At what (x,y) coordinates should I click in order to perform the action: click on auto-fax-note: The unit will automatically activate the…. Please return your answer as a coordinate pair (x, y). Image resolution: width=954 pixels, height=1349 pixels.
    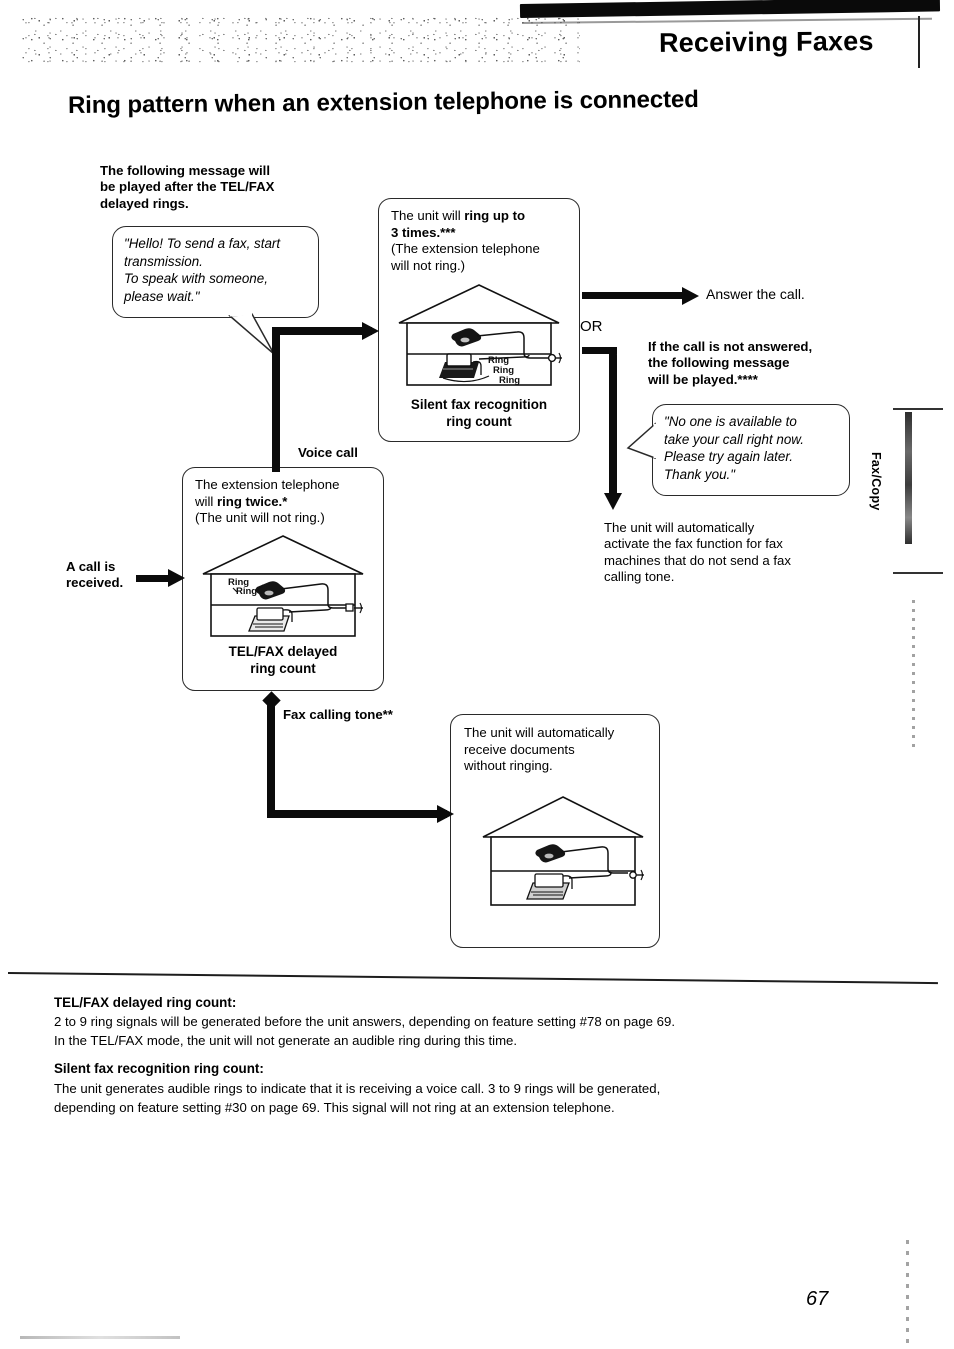
    Looking at the image, I should click on (697, 552).